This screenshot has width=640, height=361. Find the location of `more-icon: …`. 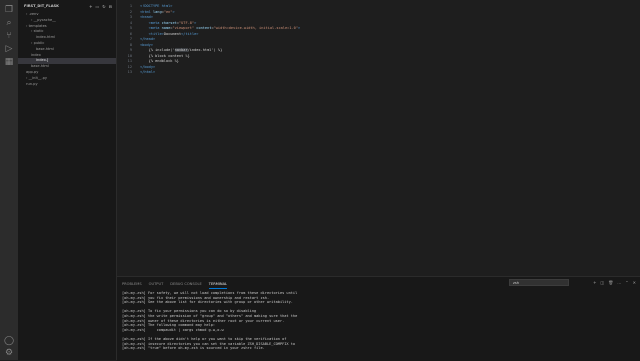

more-icon: … is located at coordinates (619, 282).